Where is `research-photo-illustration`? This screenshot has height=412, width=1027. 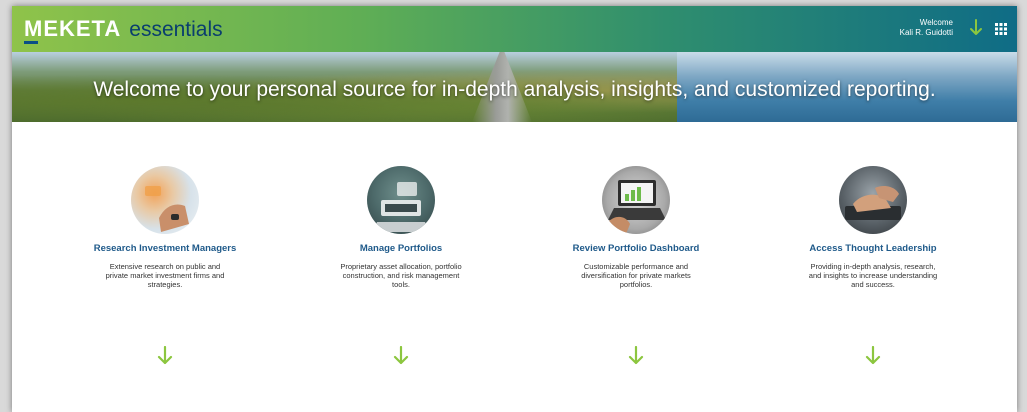 research-photo-illustration is located at coordinates (167, 209).